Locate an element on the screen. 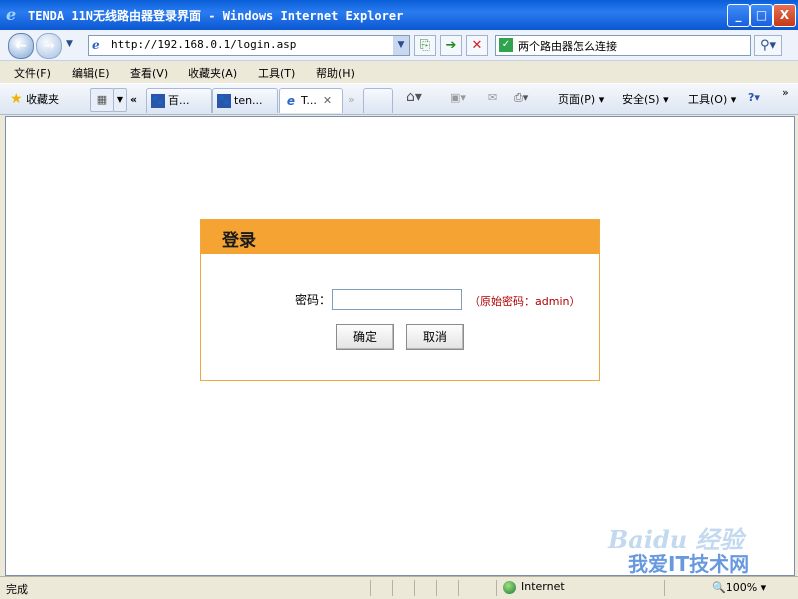 Image resolution: width=798 pixels, height=599 pixels. read-mail-icon: ✉ is located at coordinates (492, 97).